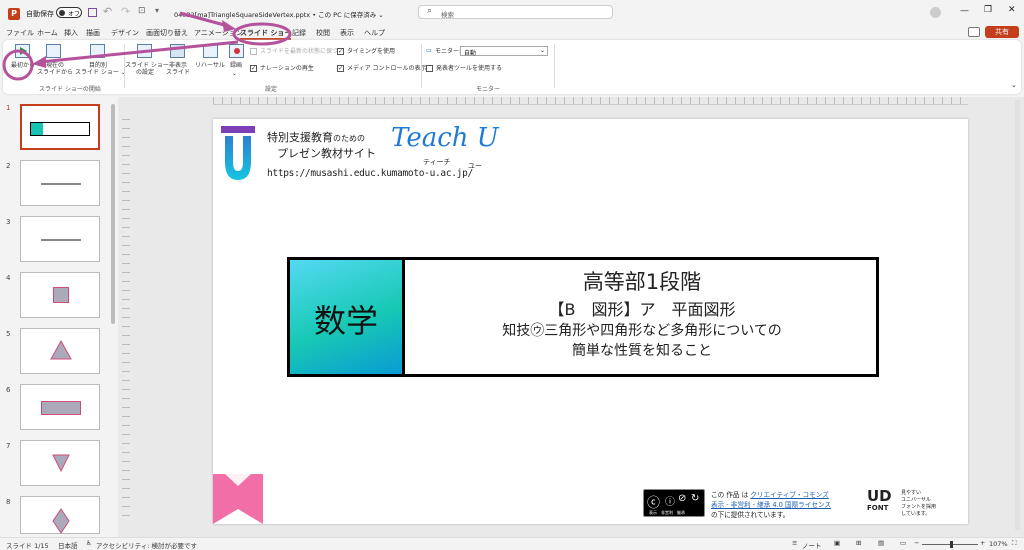 The image size is (1024, 550). Describe the element at coordinates (504, 51) in the screenshot. I see `monitor-select: 自動 ⌄` at that location.